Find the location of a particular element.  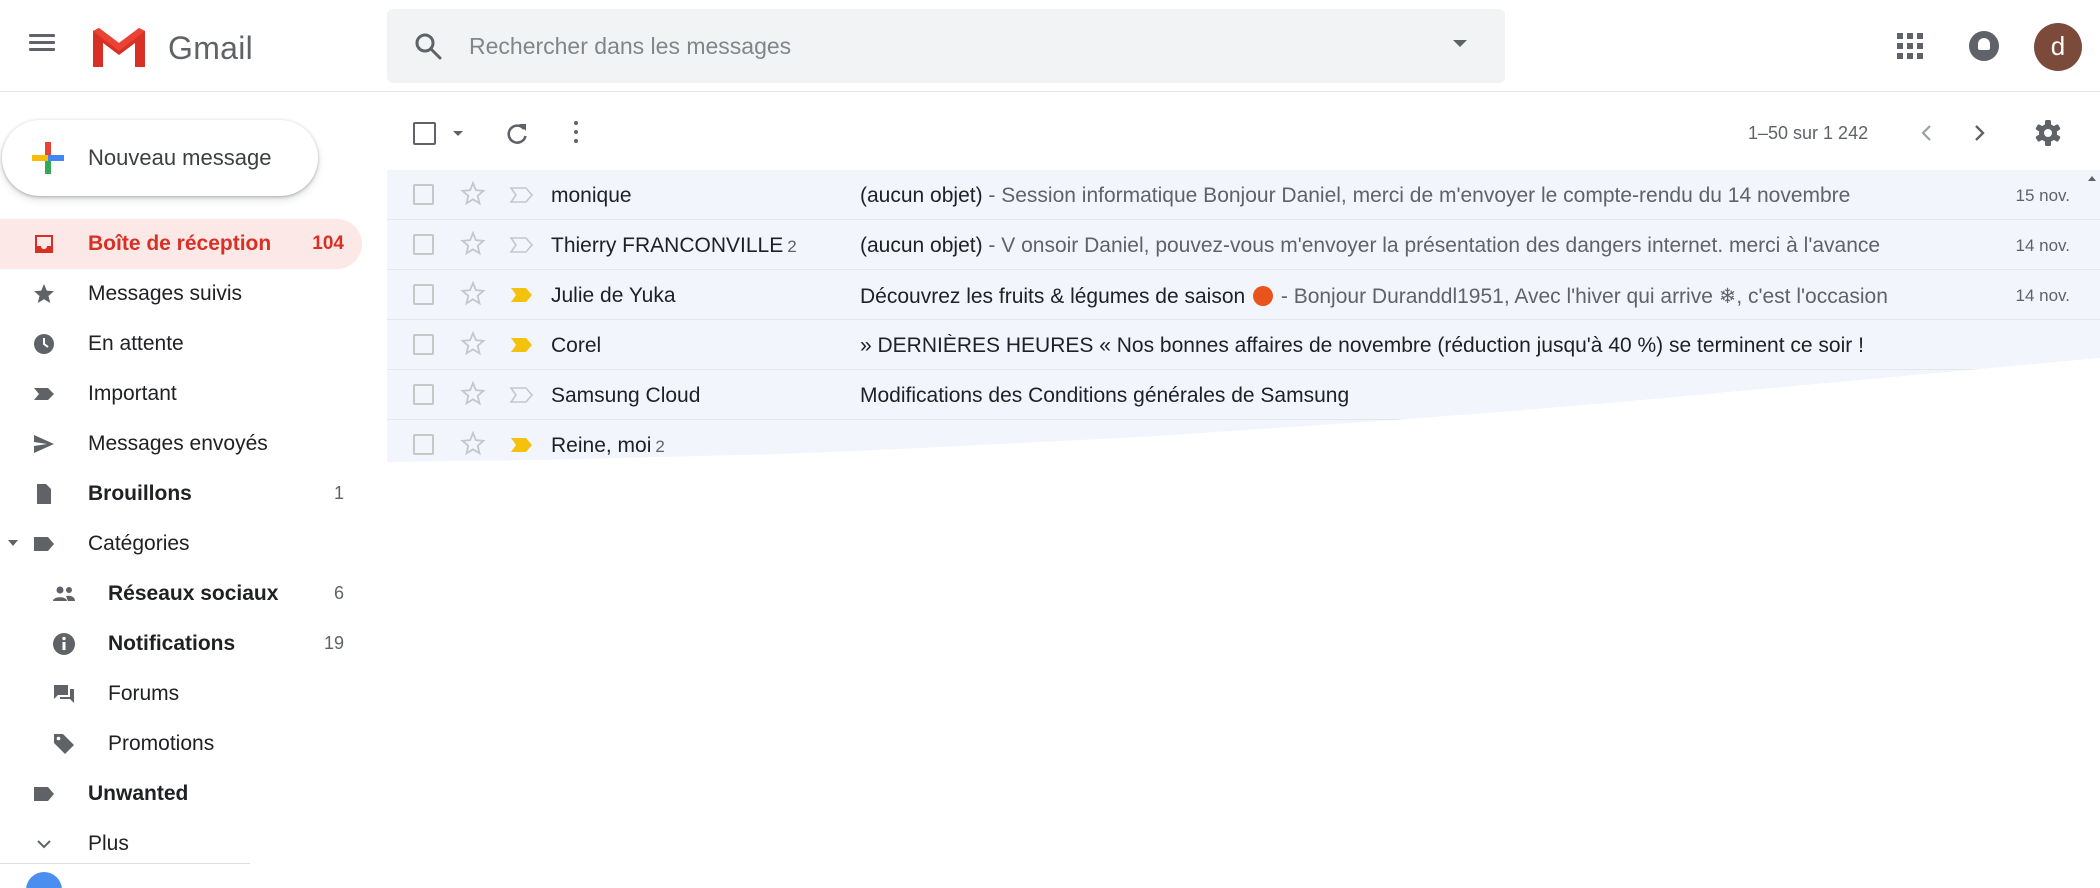

refresh-icon is located at coordinates (517, 134).